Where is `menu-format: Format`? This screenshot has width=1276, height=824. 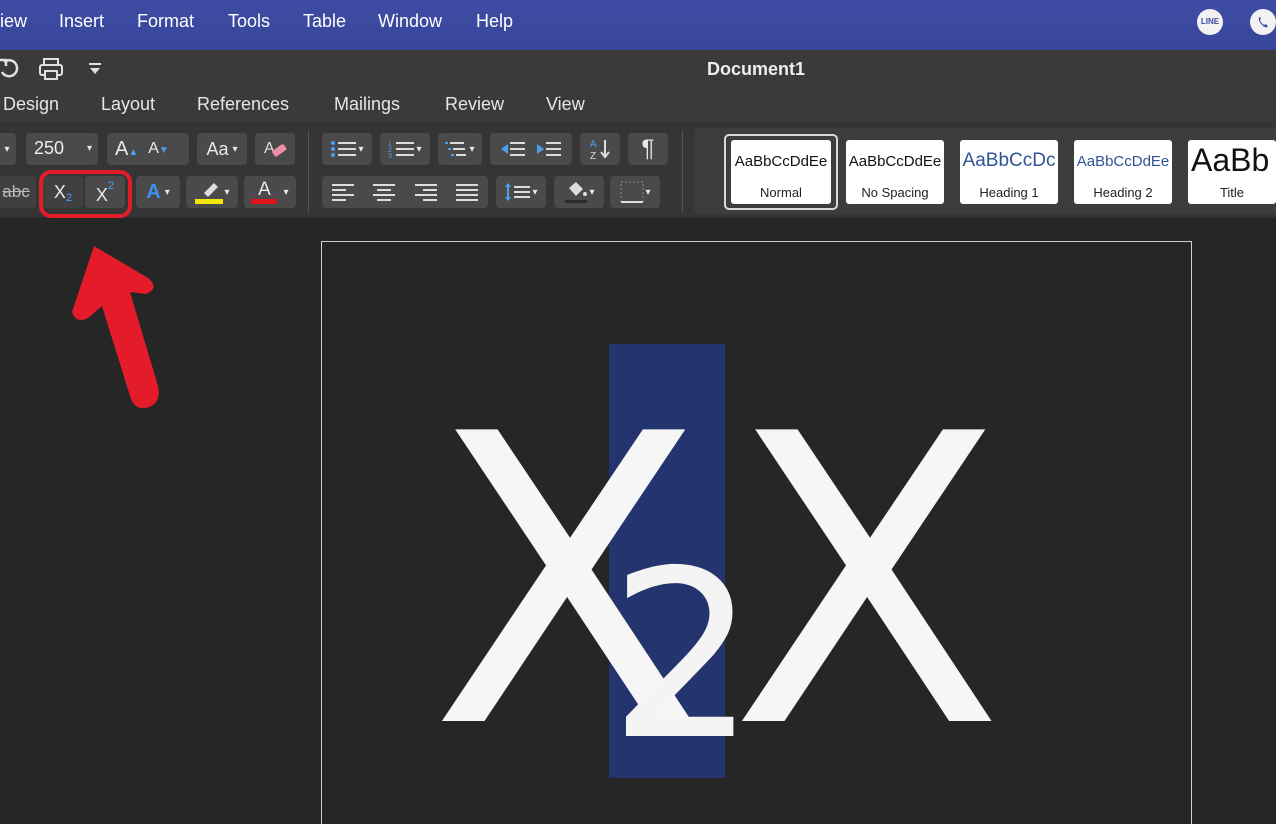 menu-format: Format is located at coordinates (165, 21).